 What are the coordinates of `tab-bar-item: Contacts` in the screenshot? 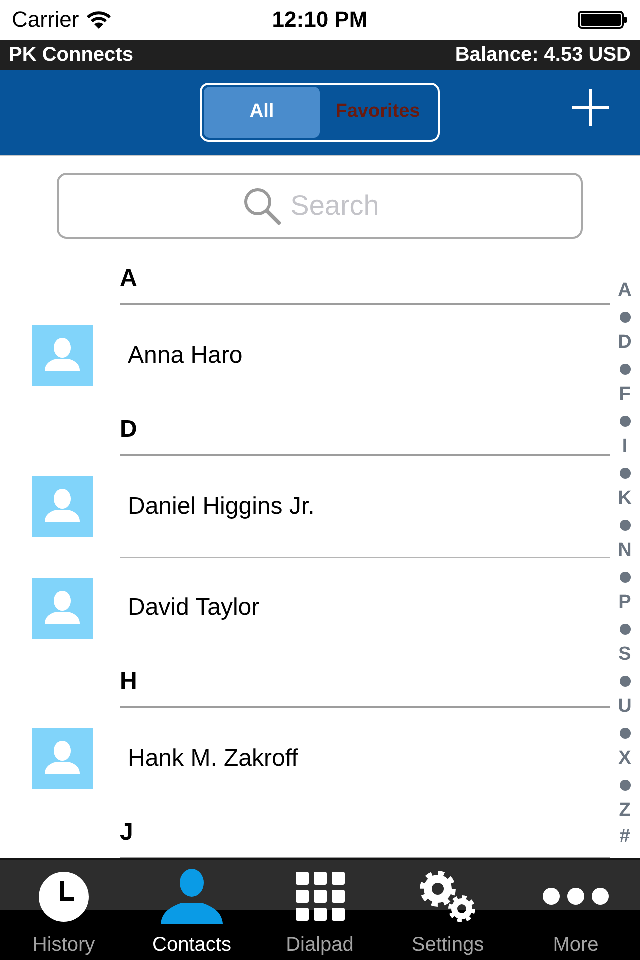 It's located at (192, 910).